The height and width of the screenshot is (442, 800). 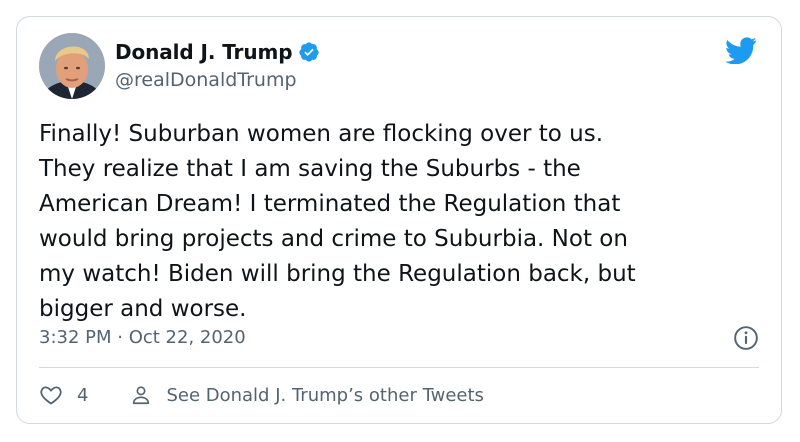 I want to click on like-count: 4, so click(x=83, y=395).